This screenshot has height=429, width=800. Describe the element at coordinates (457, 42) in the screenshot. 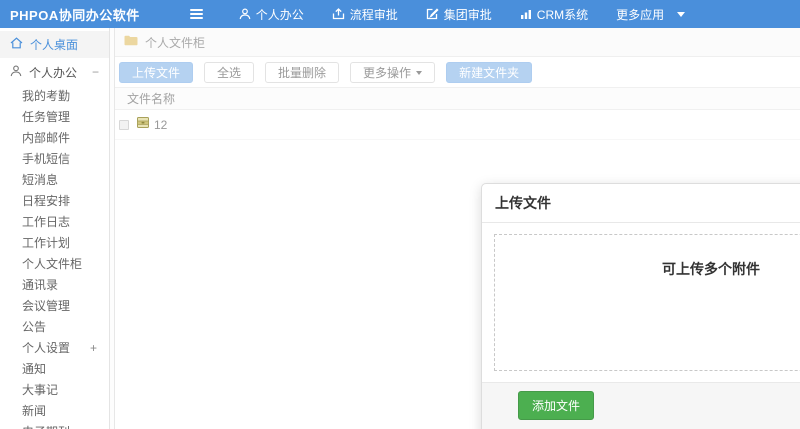

I see `content-header: 个人文件柜` at that location.